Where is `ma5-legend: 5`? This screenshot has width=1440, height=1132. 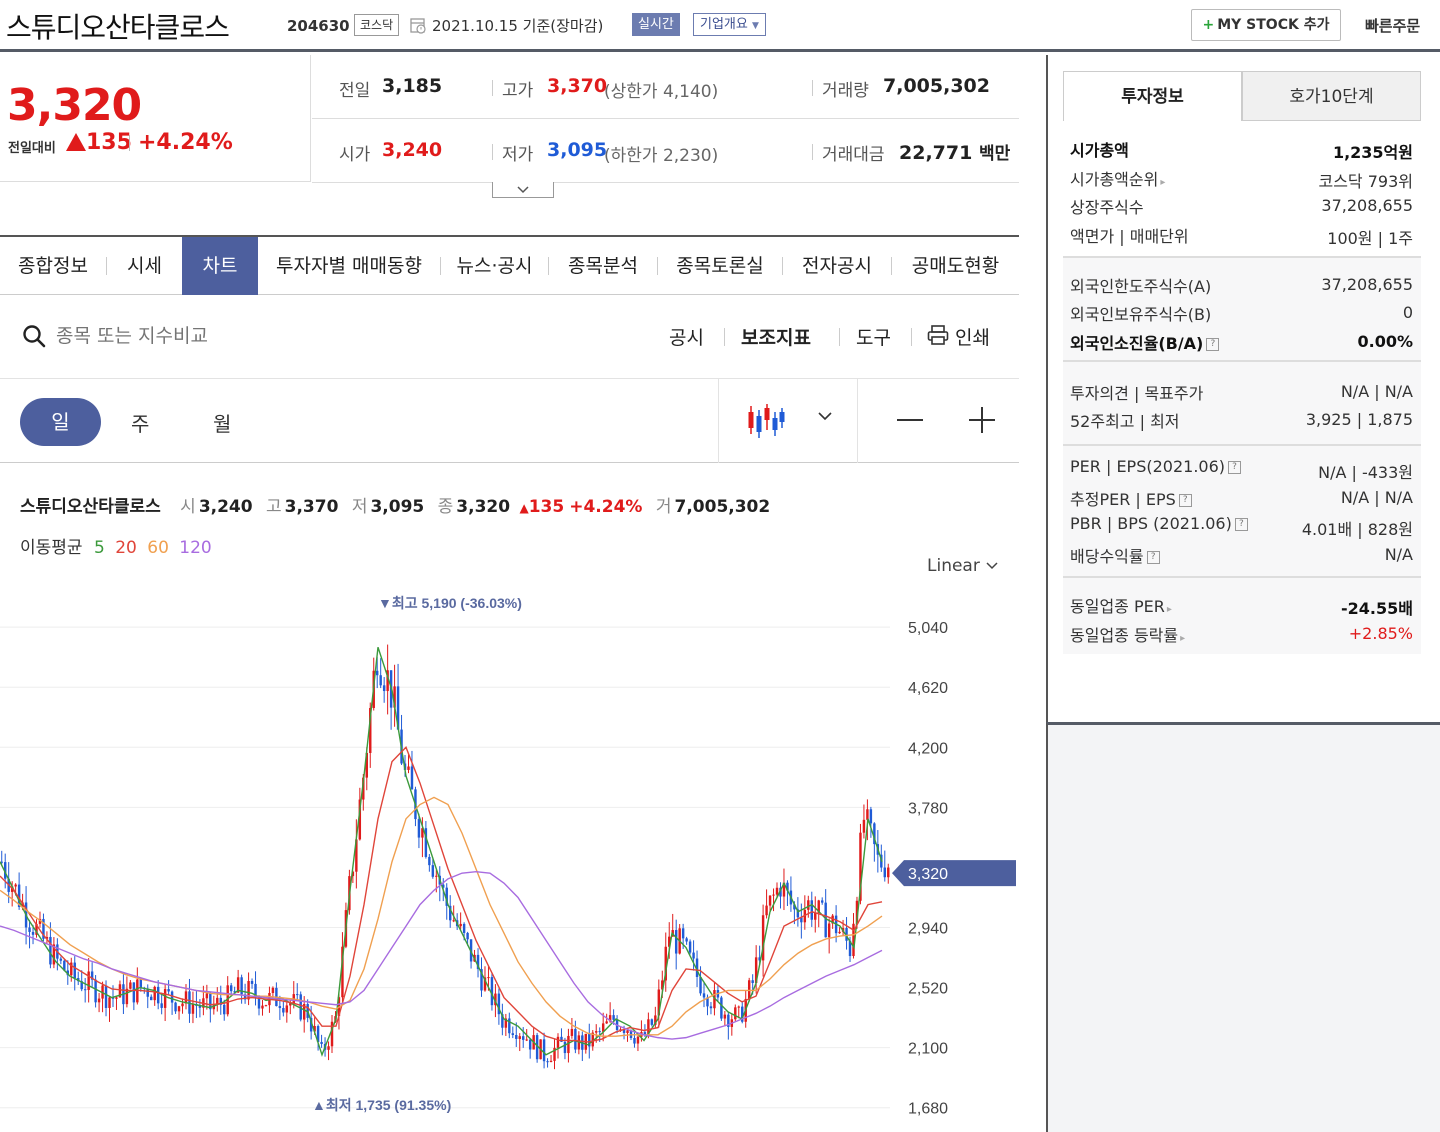
ma5-legend: 5 is located at coordinates (99, 548).